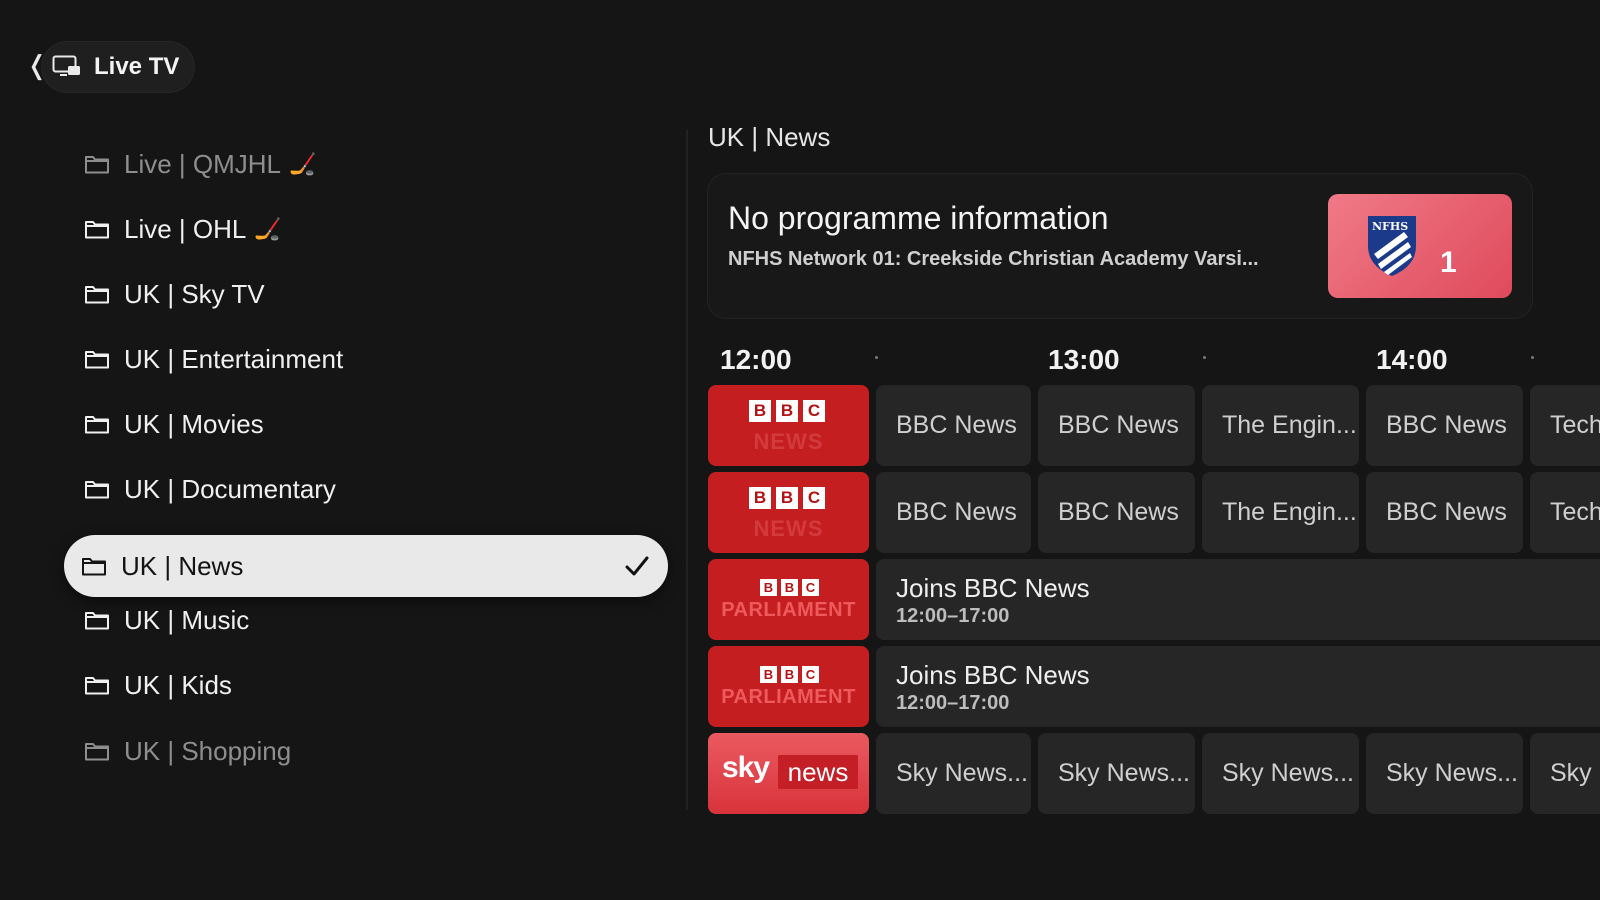 Image resolution: width=1600 pixels, height=900 pixels. What do you see at coordinates (366, 751) in the screenshot?
I see `category-uk-shopping: UK | Shopping` at bounding box center [366, 751].